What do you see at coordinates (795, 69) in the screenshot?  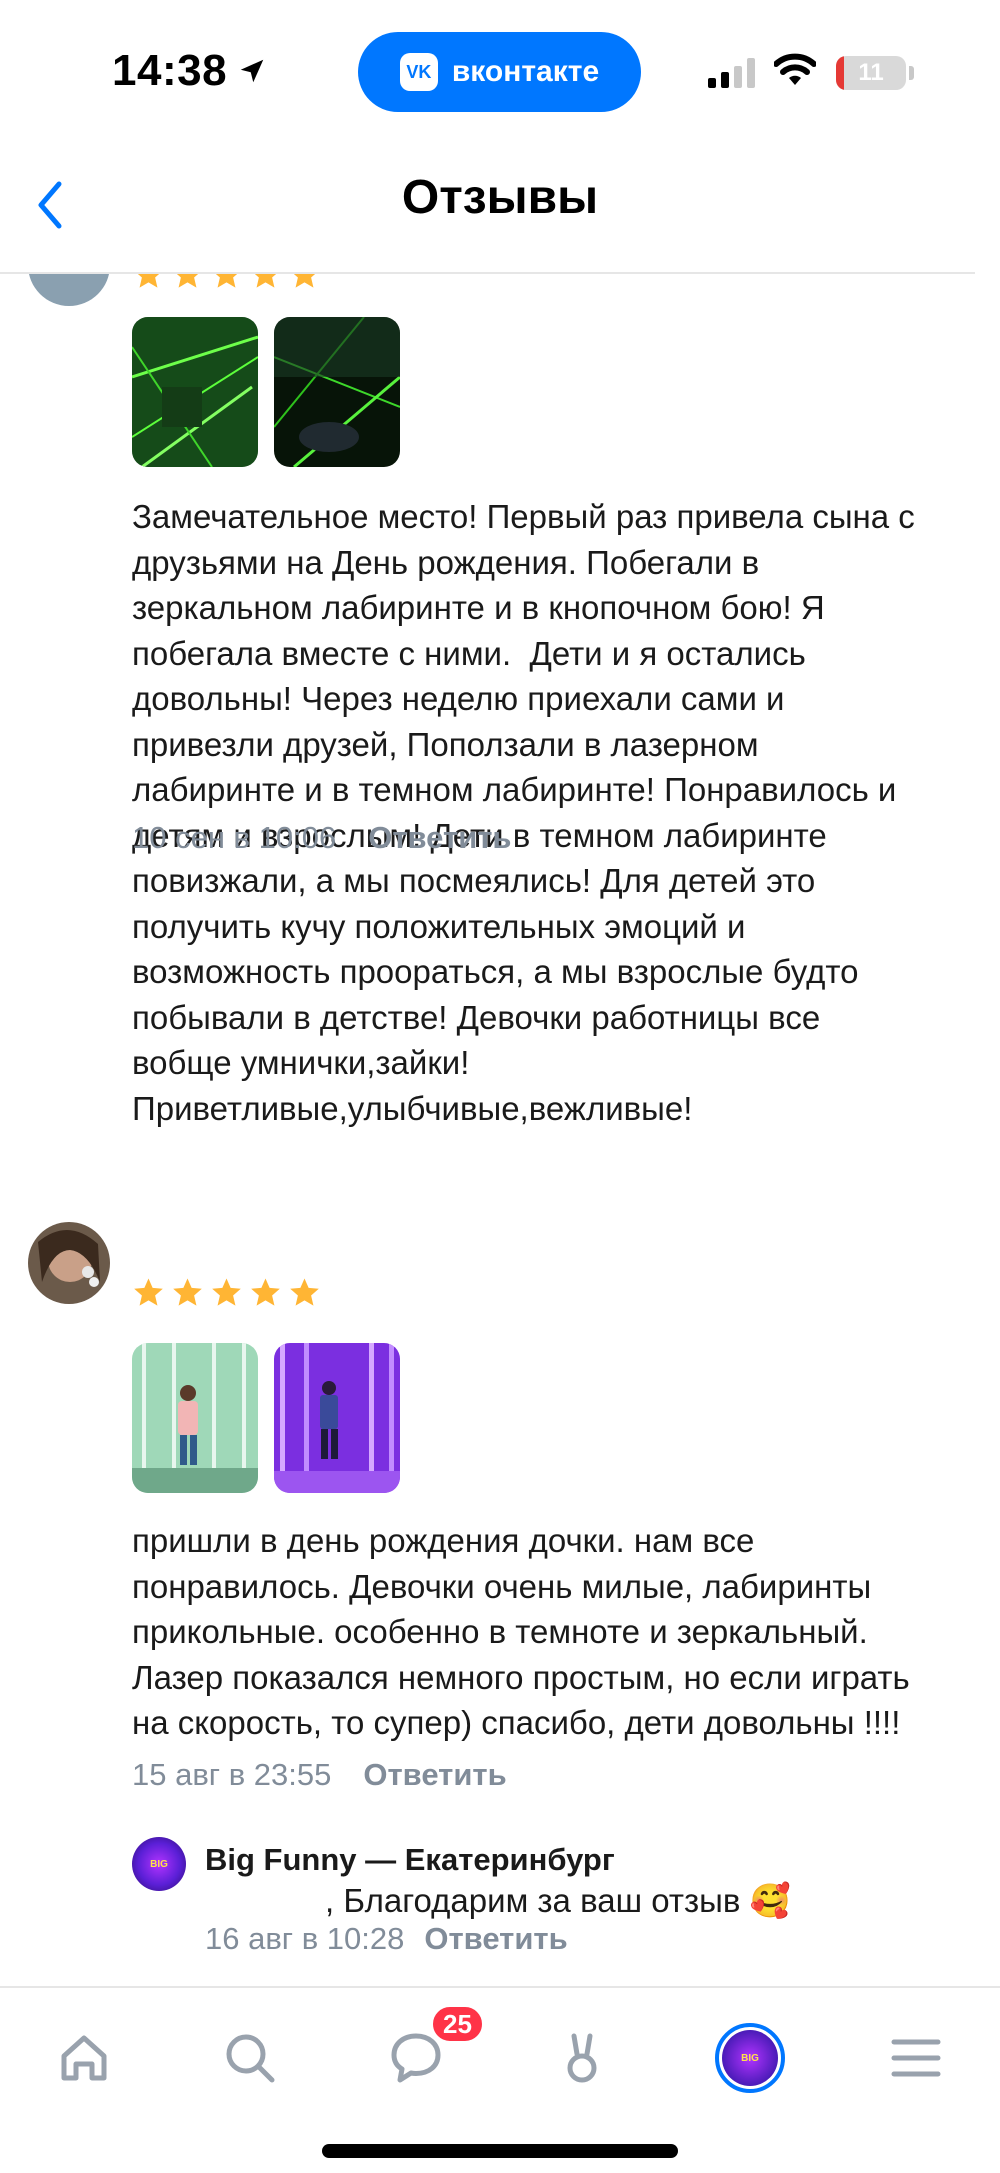 I see `wifi-icon` at bounding box center [795, 69].